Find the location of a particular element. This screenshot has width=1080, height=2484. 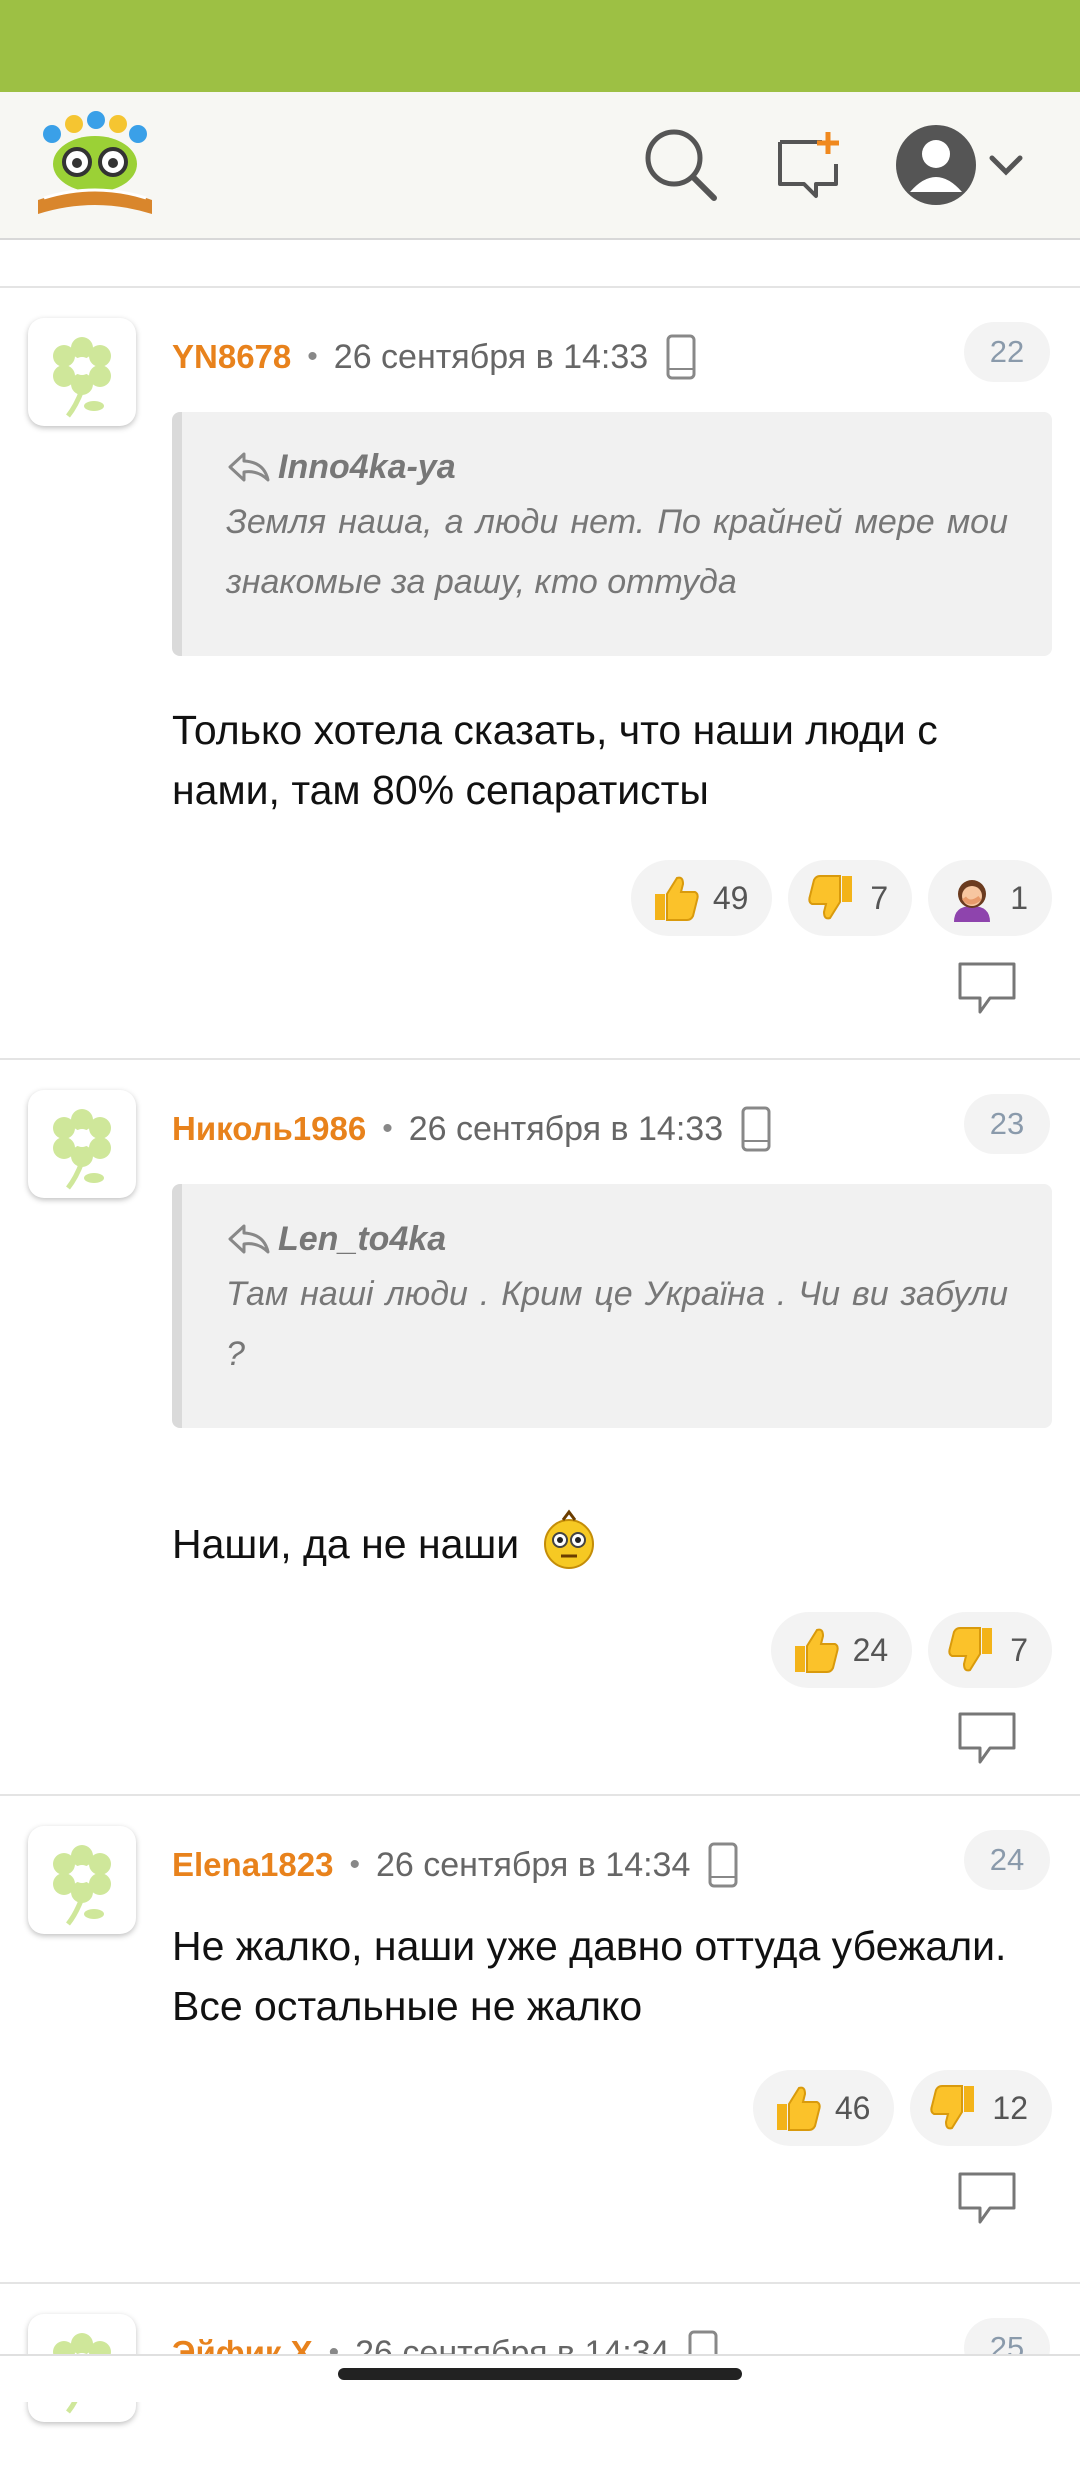

app-header is located at coordinates (540, 166).